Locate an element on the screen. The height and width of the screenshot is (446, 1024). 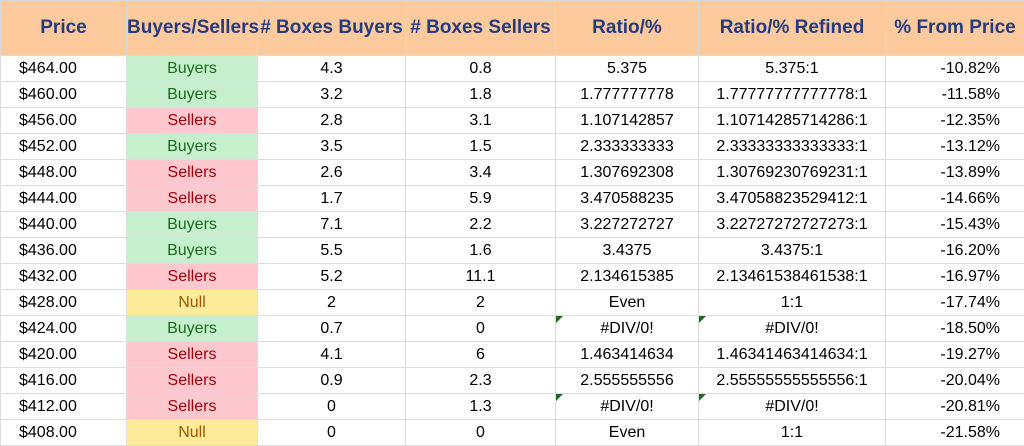
boxes-buyers-cell: 3.5 is located at coordinates (332, 147).